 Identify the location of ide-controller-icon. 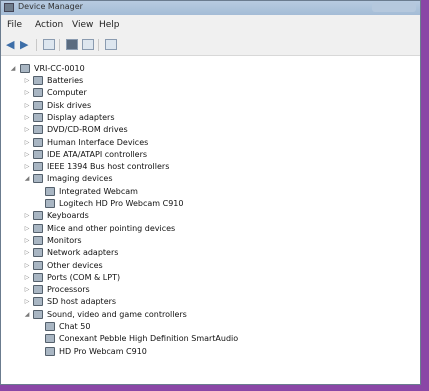
(38, 154).